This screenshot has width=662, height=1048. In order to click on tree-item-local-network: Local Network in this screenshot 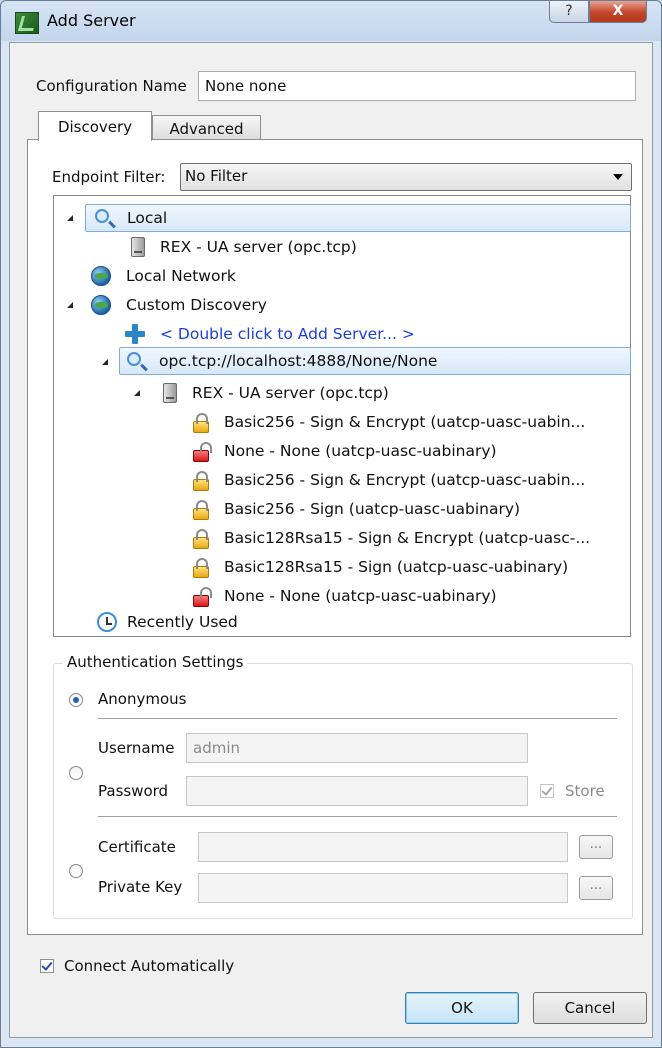, I will do `click(289, 276)`.